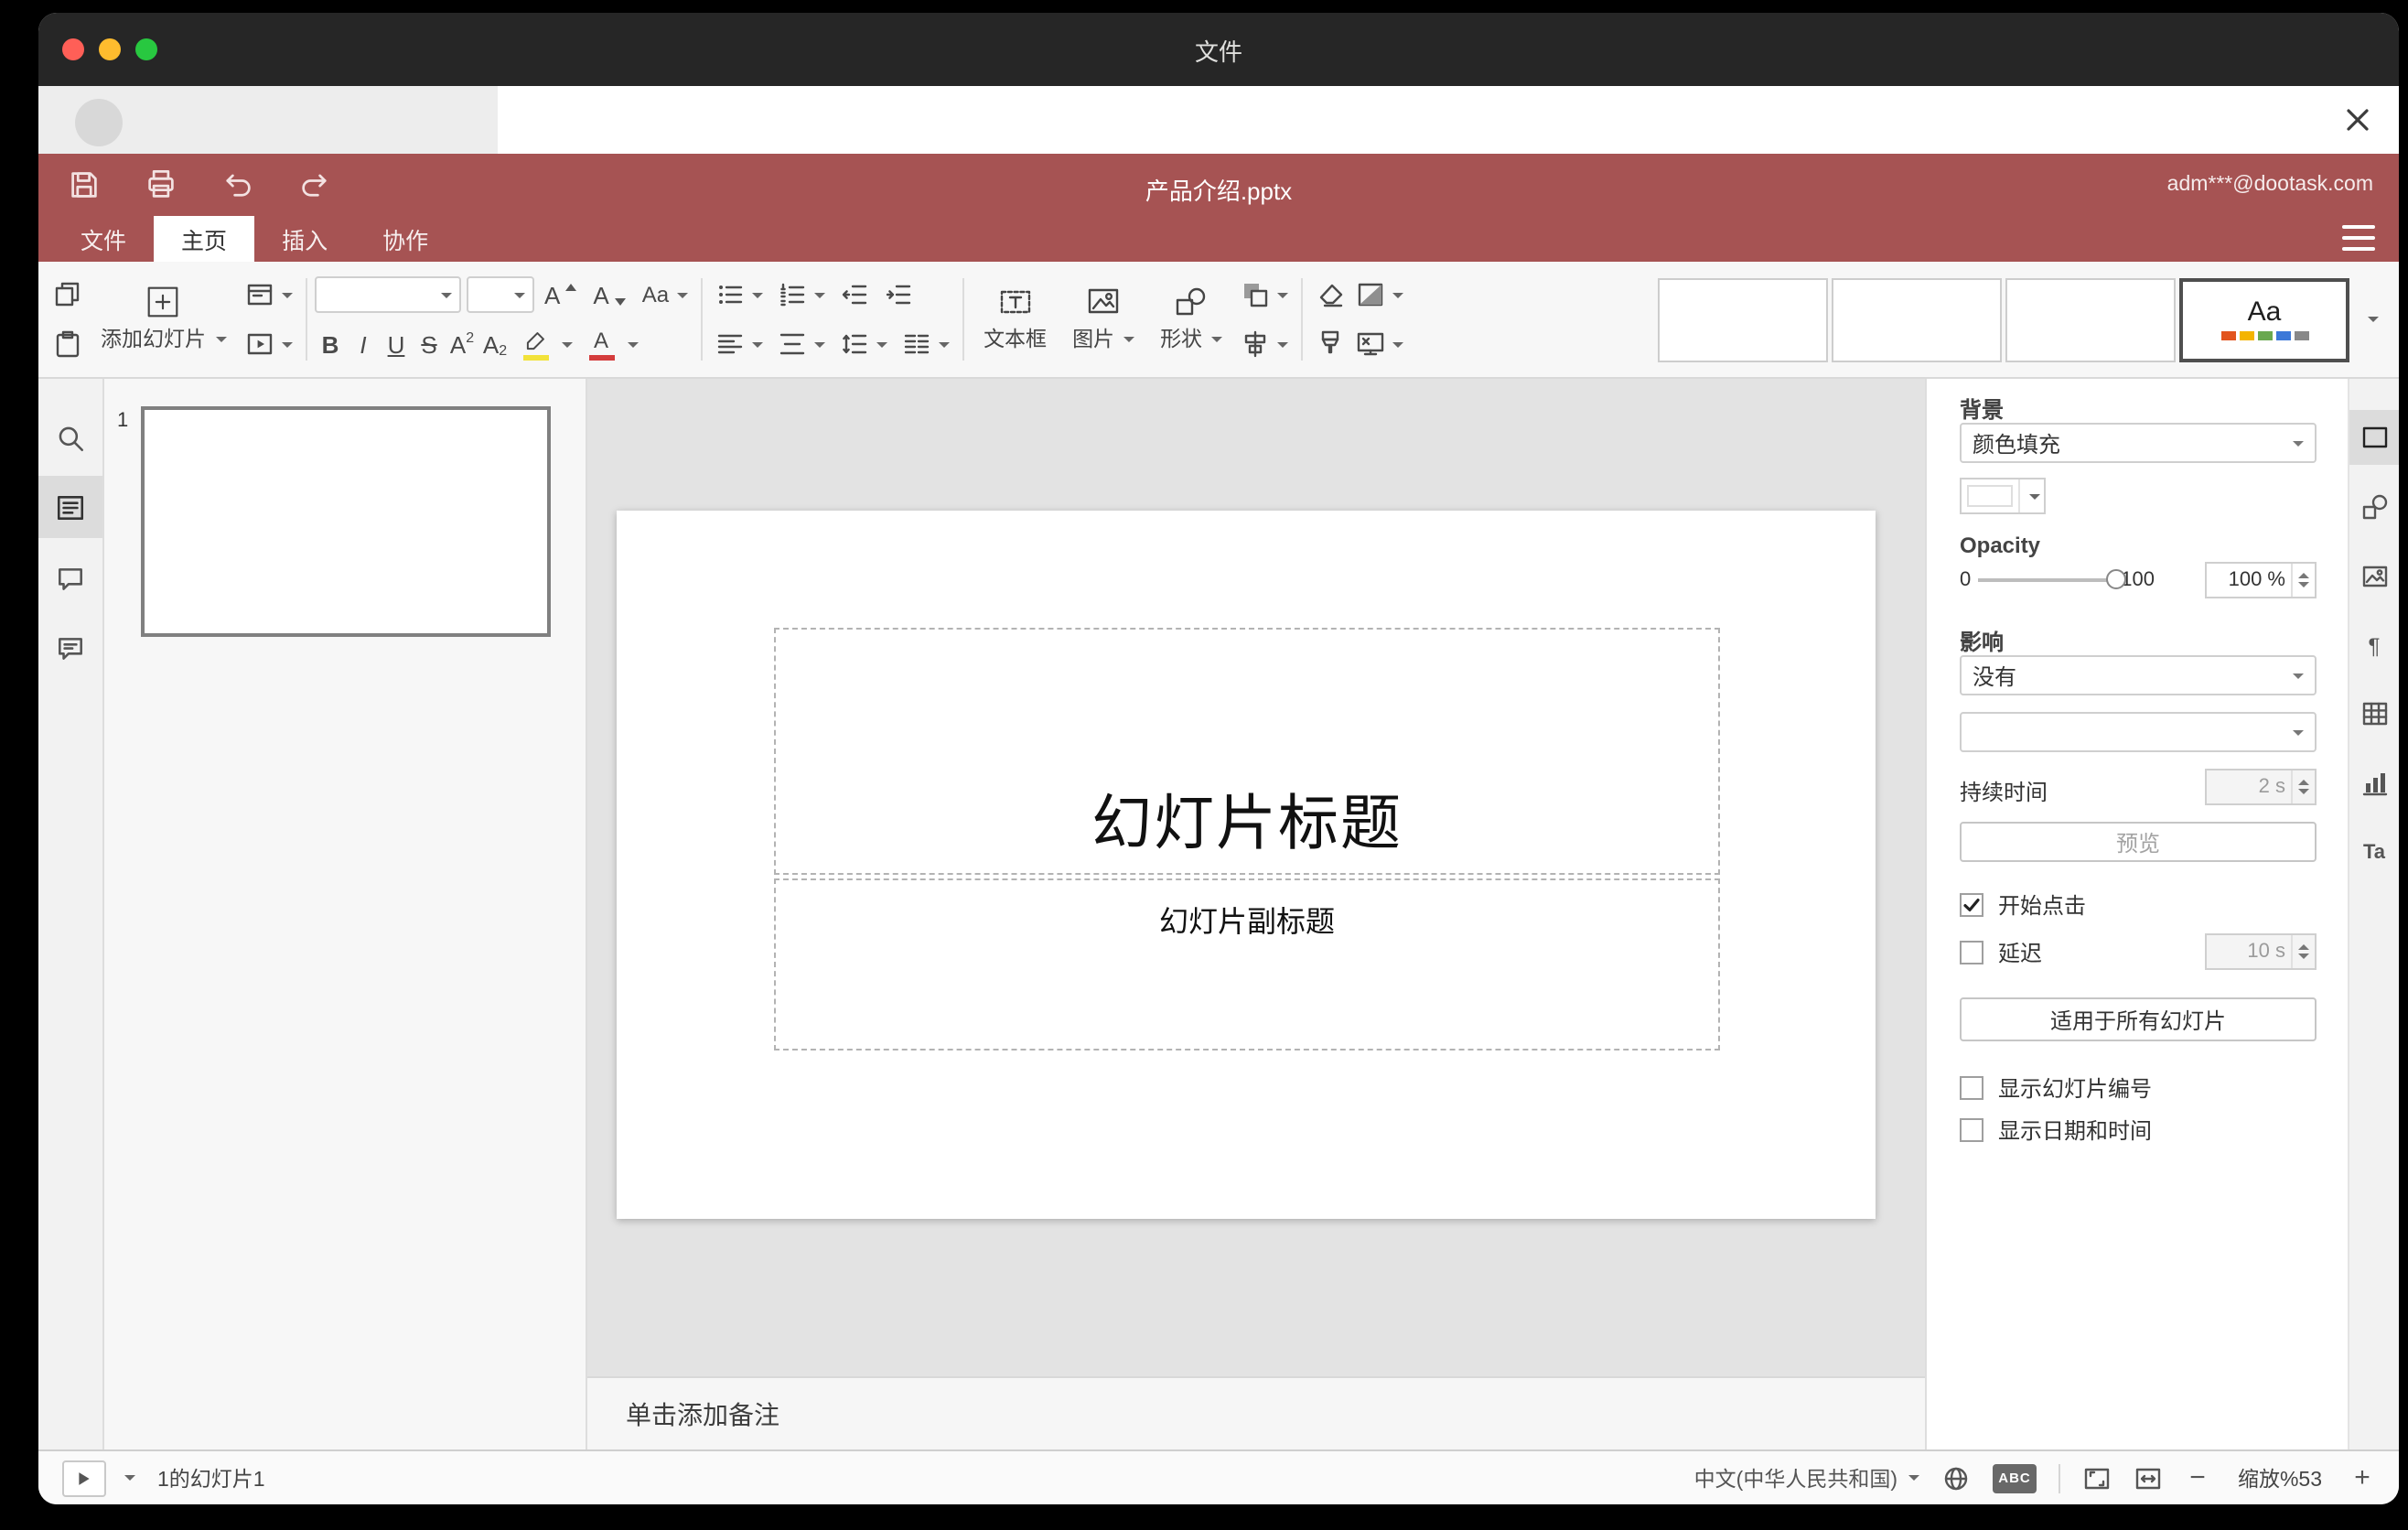 The height and width of the screenshot is (1530, 2408). What do you see at coordinates (73, 49) in the screenshot?
I see `close-traffic-light` at bounding box center [73, 49].